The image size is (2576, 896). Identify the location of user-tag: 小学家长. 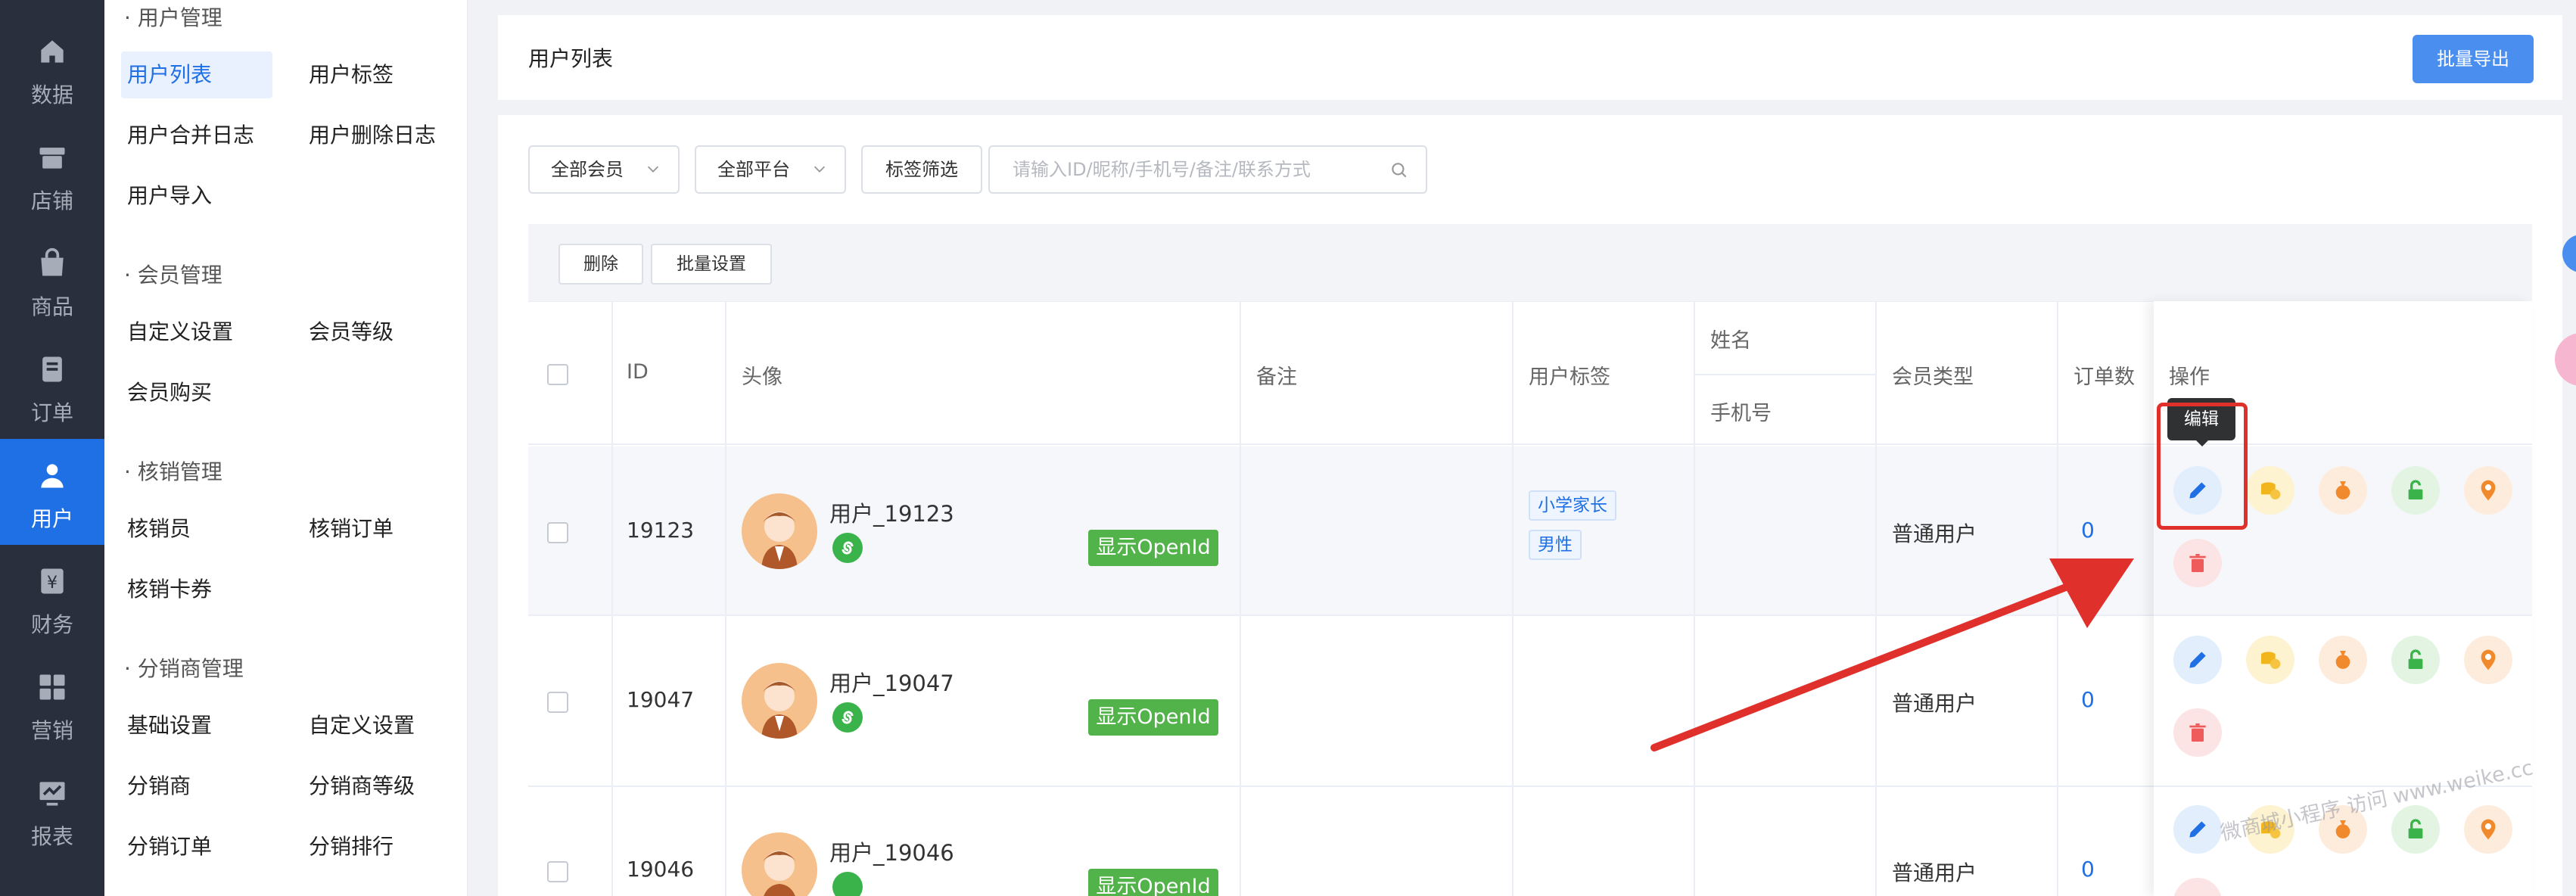
(1572, 506).